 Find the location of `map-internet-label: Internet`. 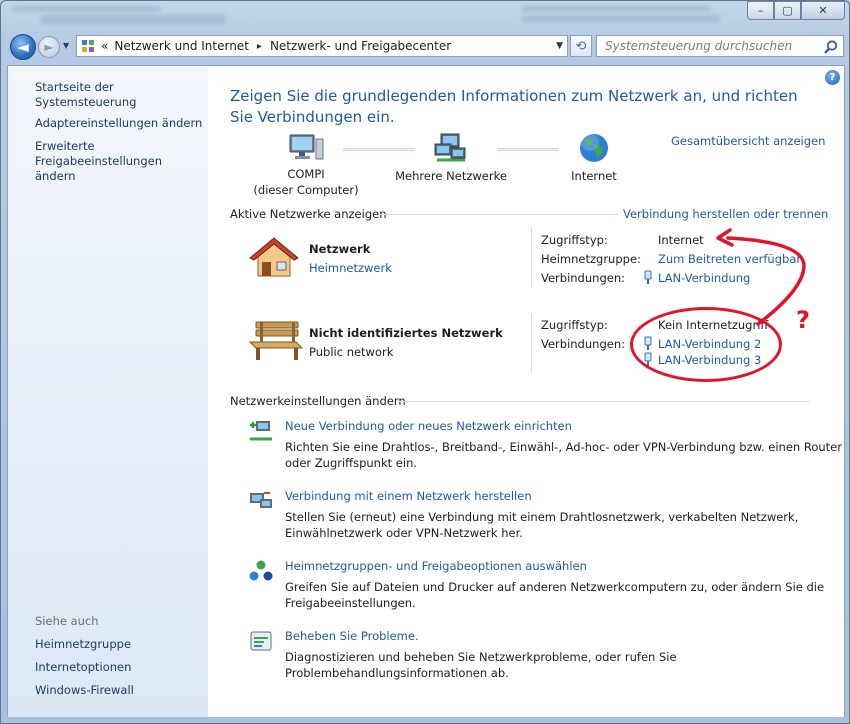

map-internet-label: Internet is located at coordinates (594, 176).